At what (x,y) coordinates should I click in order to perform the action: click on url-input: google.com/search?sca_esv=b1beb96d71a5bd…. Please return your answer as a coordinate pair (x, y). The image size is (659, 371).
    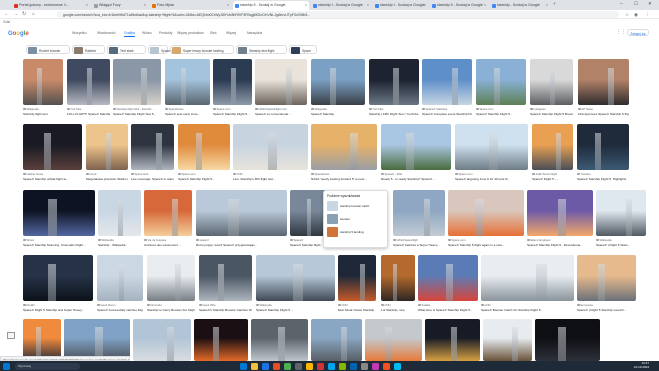
    Looking at the image, I should click on (338, 14).